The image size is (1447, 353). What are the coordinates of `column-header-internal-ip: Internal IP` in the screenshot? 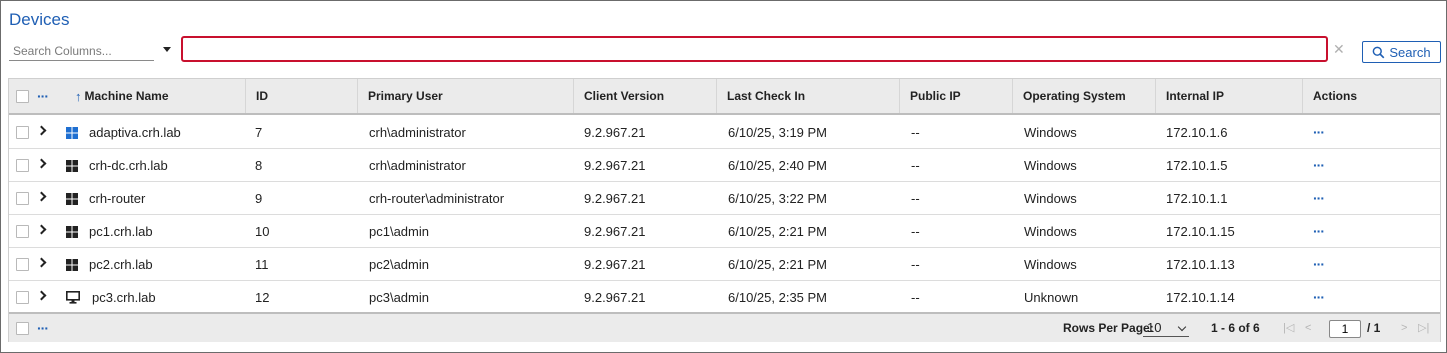 It's located at (1228, 96).